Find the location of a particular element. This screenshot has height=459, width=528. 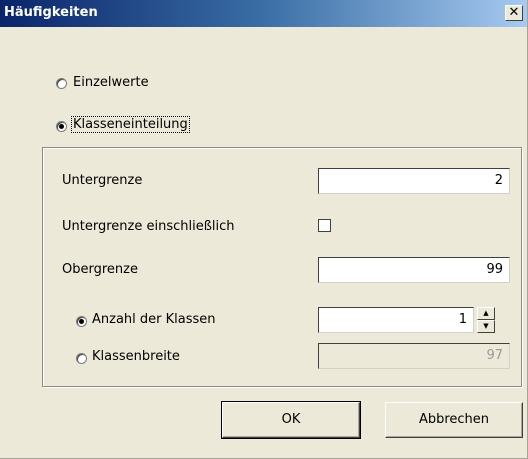

class-width-input: 97 is located at coordinates (414, 356).